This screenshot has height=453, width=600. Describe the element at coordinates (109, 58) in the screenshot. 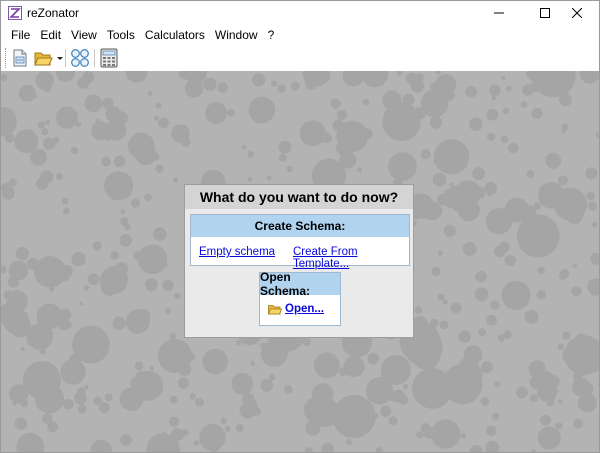

I see `calculator-button` at that location.